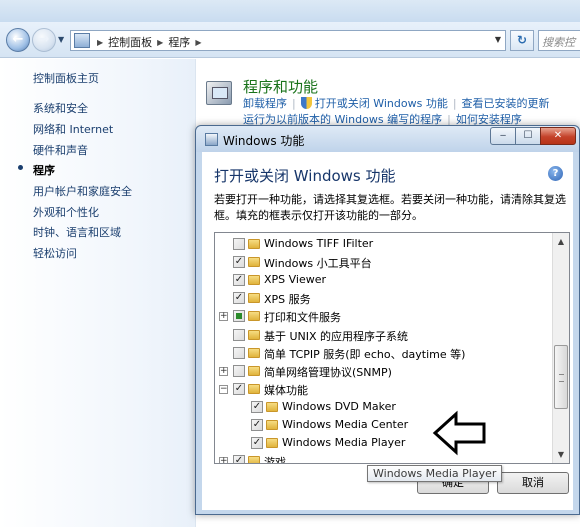 This screenshot has width=580, height=527. What do you see at coordinates (286, 390) in the screenshot?
I see `feature-label: 媒体功能` at bounding box center [286, 390].